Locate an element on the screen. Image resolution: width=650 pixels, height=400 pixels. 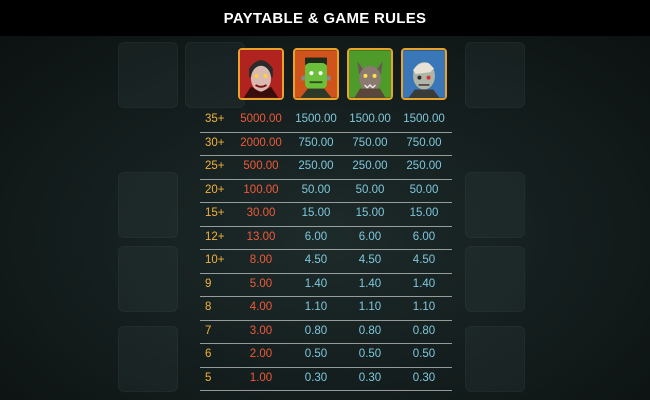
symbol-count: 20+ is located at coordinates (215, 189).